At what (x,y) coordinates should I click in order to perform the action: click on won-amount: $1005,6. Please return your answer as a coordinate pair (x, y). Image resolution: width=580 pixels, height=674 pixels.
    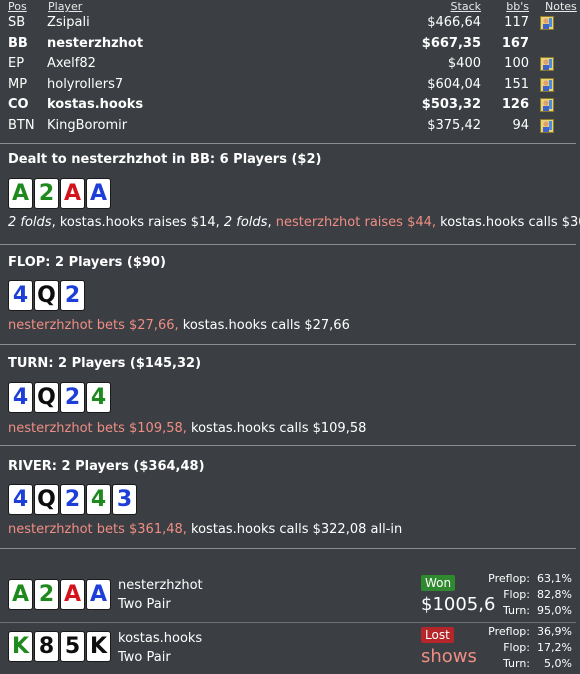
    Looking at the image, I should click on (458, 604).